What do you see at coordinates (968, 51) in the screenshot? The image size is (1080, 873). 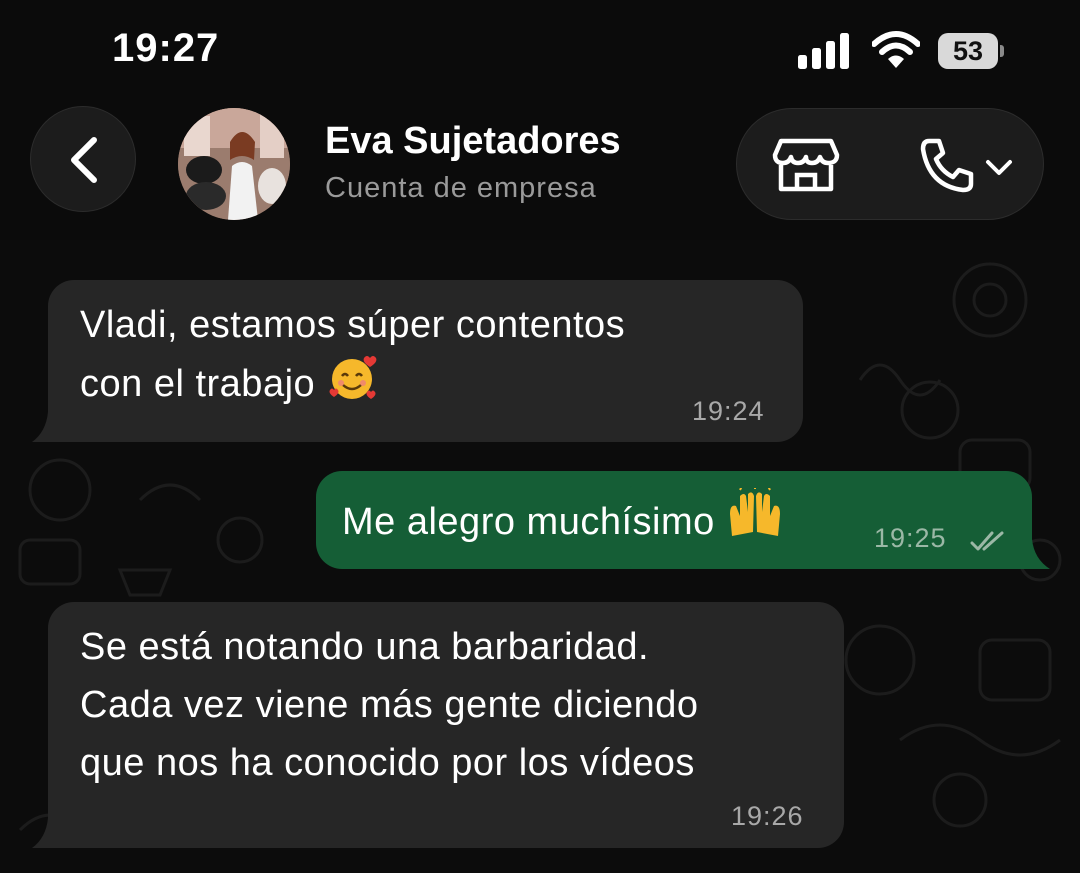 I see `battery-level: 53` at bounding box center [968, 51].